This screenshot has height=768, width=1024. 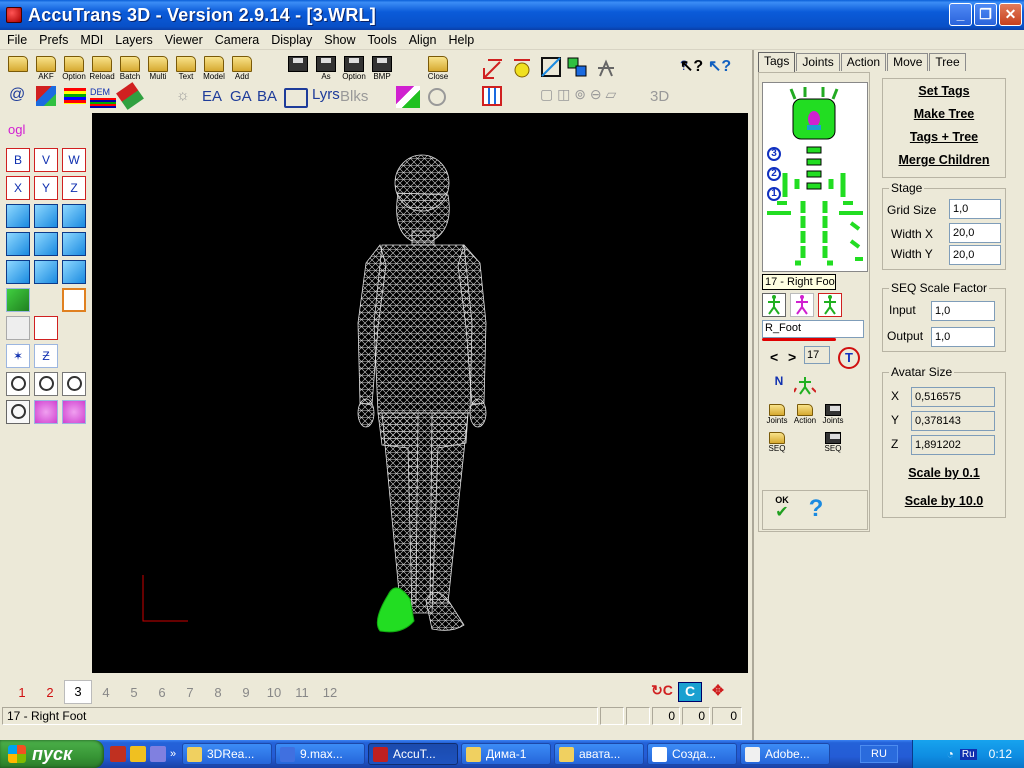 I want to click on quick-launch-app-icon, so click(x=118, y=754).